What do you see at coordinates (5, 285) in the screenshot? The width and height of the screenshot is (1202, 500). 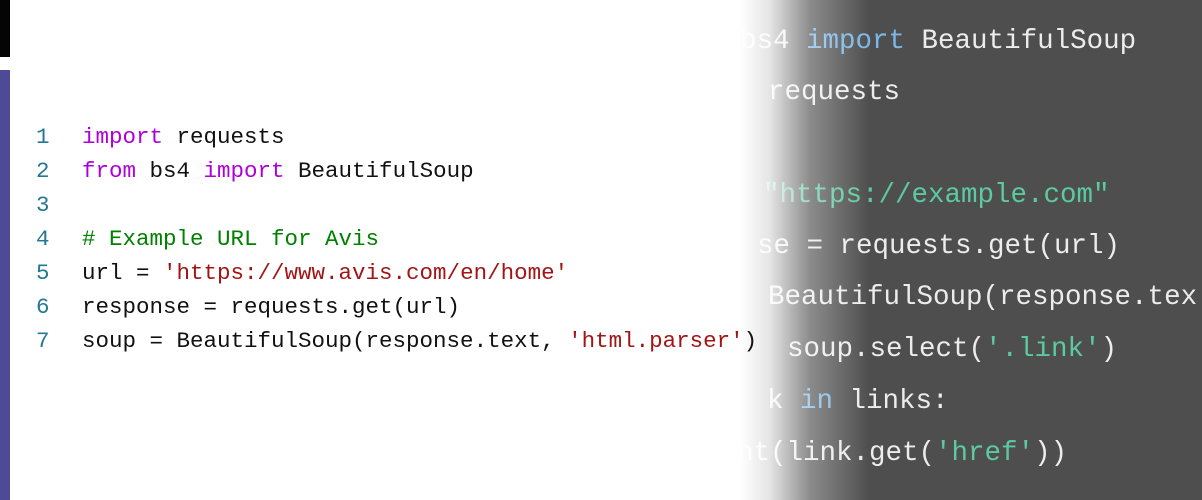 I see `accent-sidebar-bar` at bounding box center [5, 285].